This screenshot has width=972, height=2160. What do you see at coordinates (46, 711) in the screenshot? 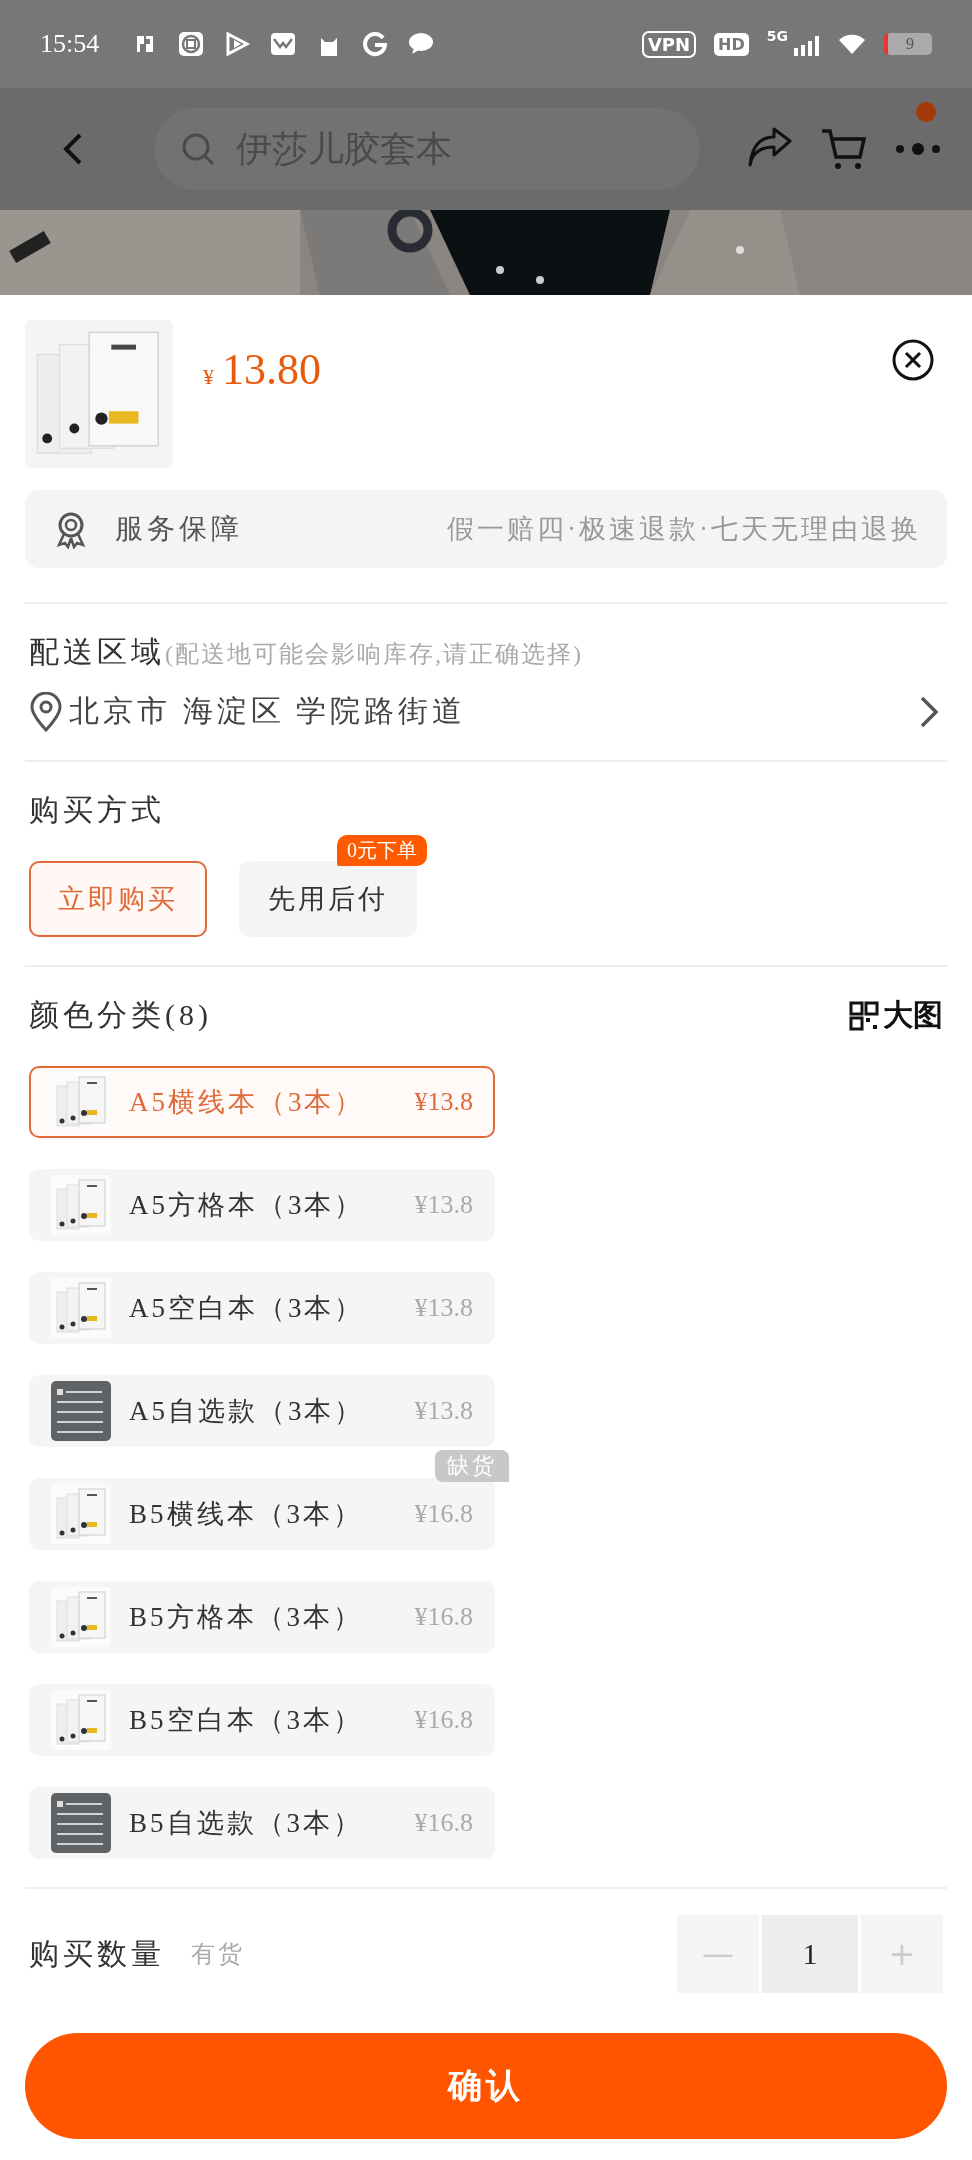
I see `location-pin-icon` at bounding box center [46, 711].